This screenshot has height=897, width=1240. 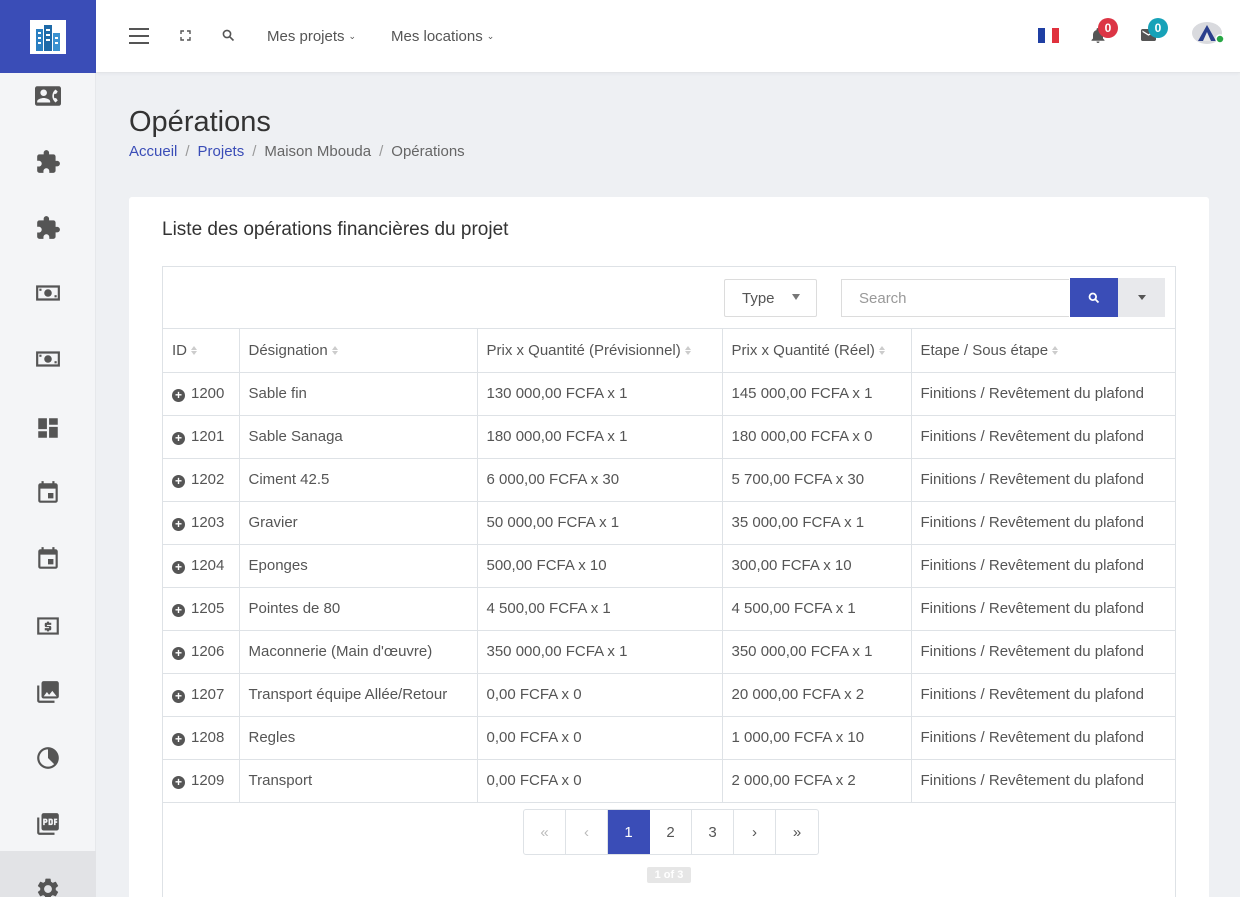 What do you see at coordinates (208, 479) in the screenshot?
I see `cell-id-value: 1202` at bounding box center [208, 479].